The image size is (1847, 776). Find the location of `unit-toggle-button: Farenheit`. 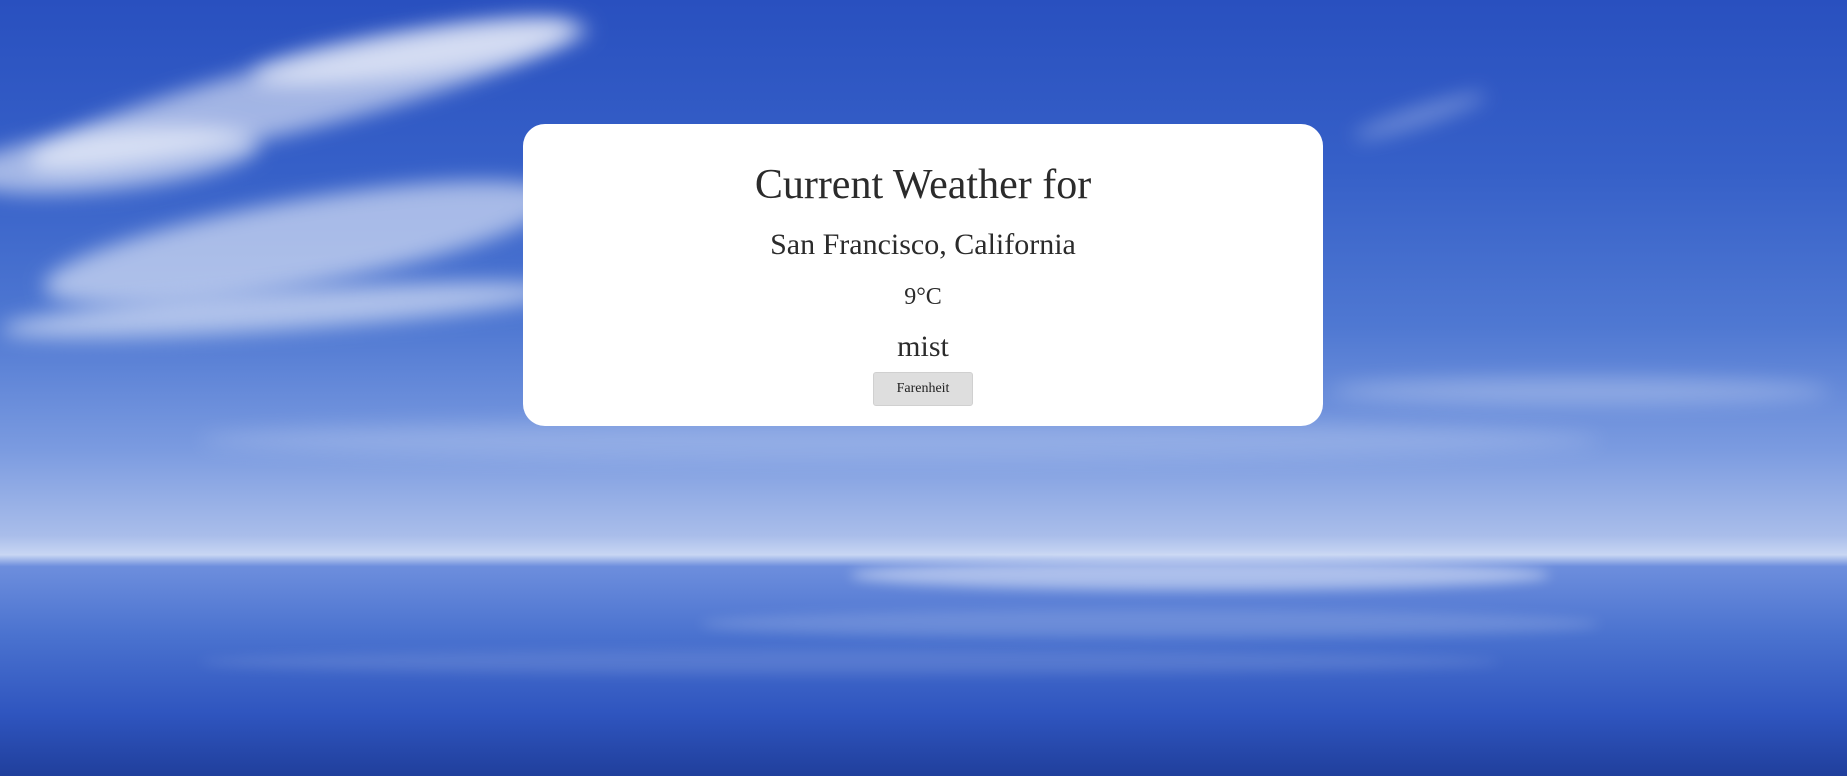

unit-toggle-button: Farenheit is located at coordinates (923, 389).